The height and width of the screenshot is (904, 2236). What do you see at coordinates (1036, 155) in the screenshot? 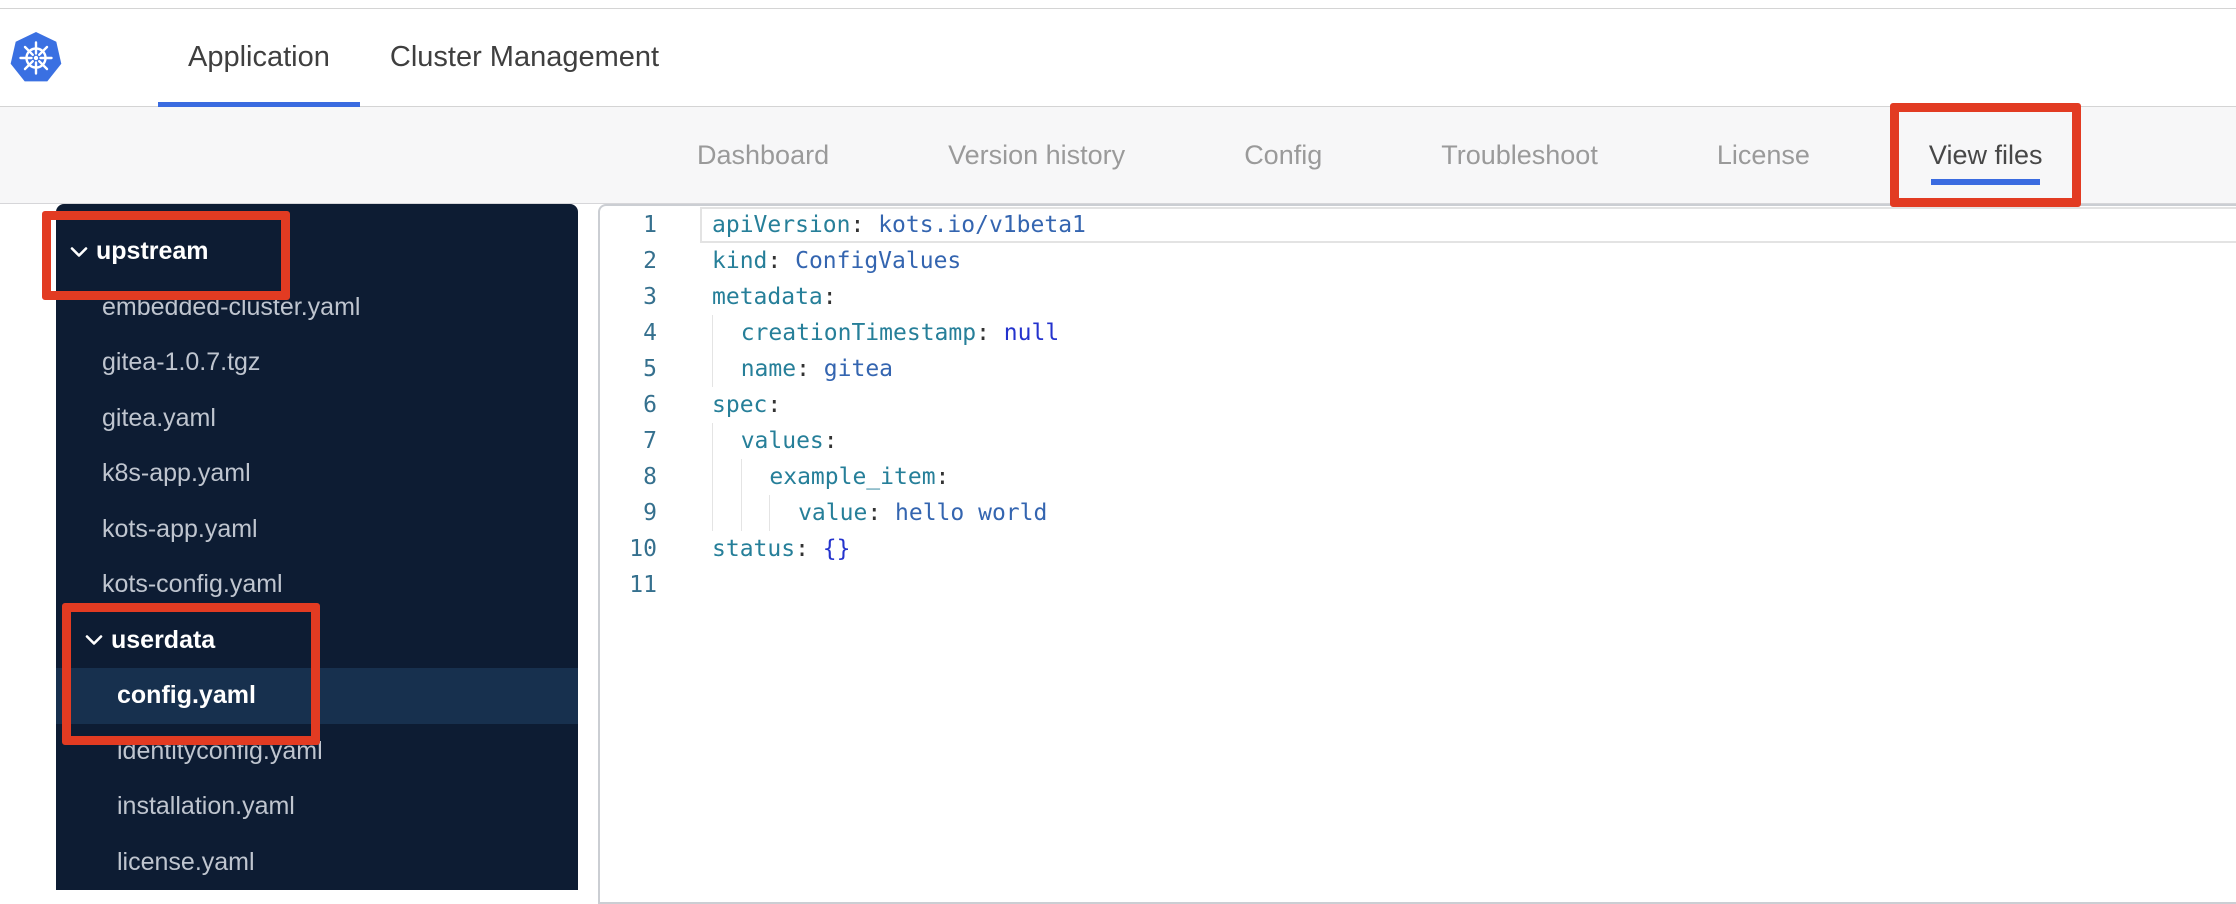
I see `subnav-tab-version-history: Version history` at bounding box center [1036, 155].